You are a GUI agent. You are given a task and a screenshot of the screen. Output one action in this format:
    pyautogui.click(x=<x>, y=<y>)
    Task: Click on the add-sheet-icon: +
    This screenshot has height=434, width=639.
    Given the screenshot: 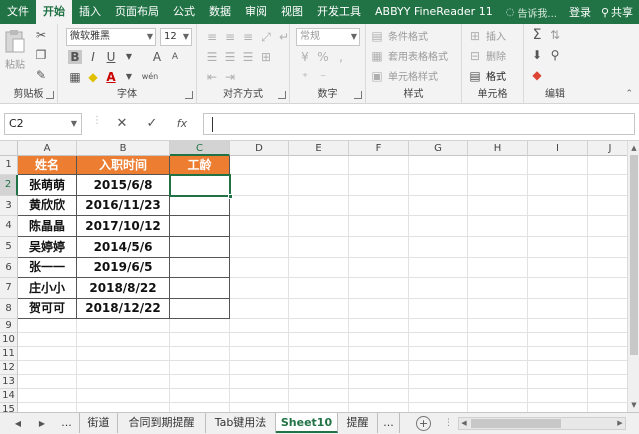 What is the action you would take?
    pyautogui.click(x=423, y=423)
    